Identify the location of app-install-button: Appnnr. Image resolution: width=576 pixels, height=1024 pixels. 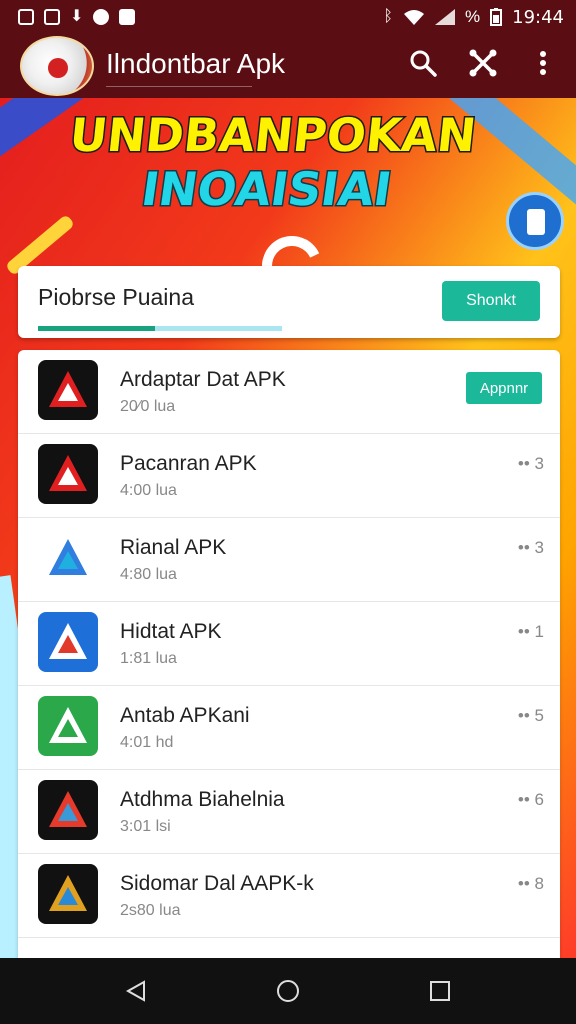
(504, 388).